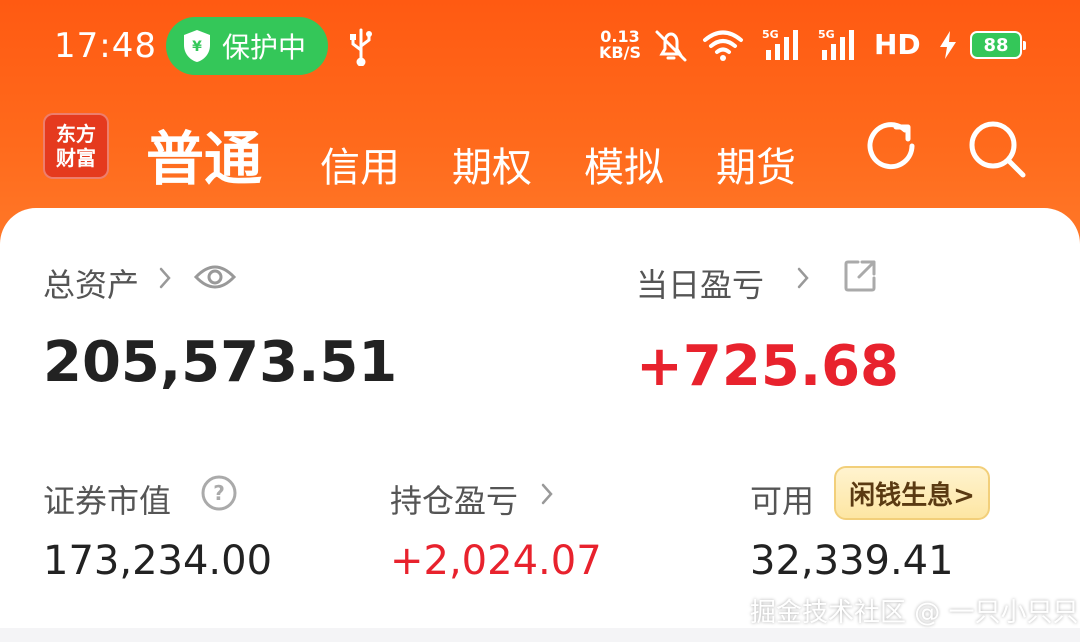  What do you see at coordinates (220, 362) in the screenshot?
I see `total-assets-value: 205,573.51` at bounding box center [220, 362].